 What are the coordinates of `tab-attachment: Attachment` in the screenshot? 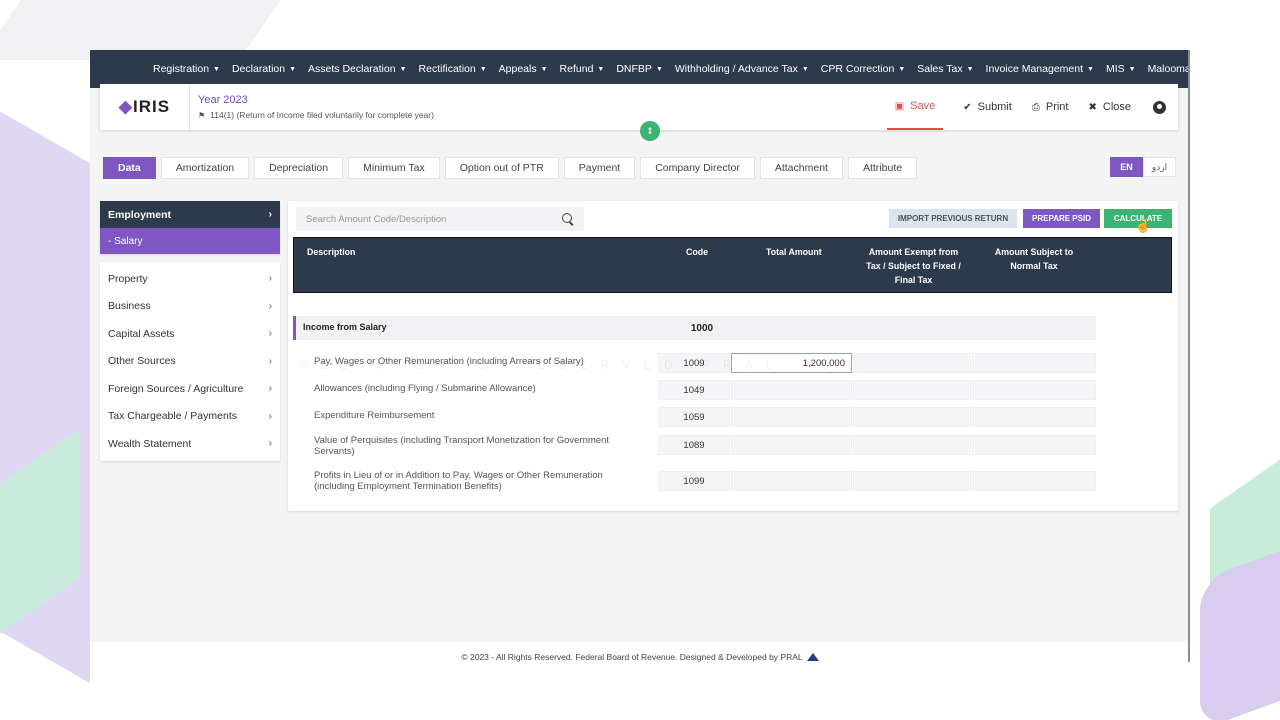 It's located at (801, 168).